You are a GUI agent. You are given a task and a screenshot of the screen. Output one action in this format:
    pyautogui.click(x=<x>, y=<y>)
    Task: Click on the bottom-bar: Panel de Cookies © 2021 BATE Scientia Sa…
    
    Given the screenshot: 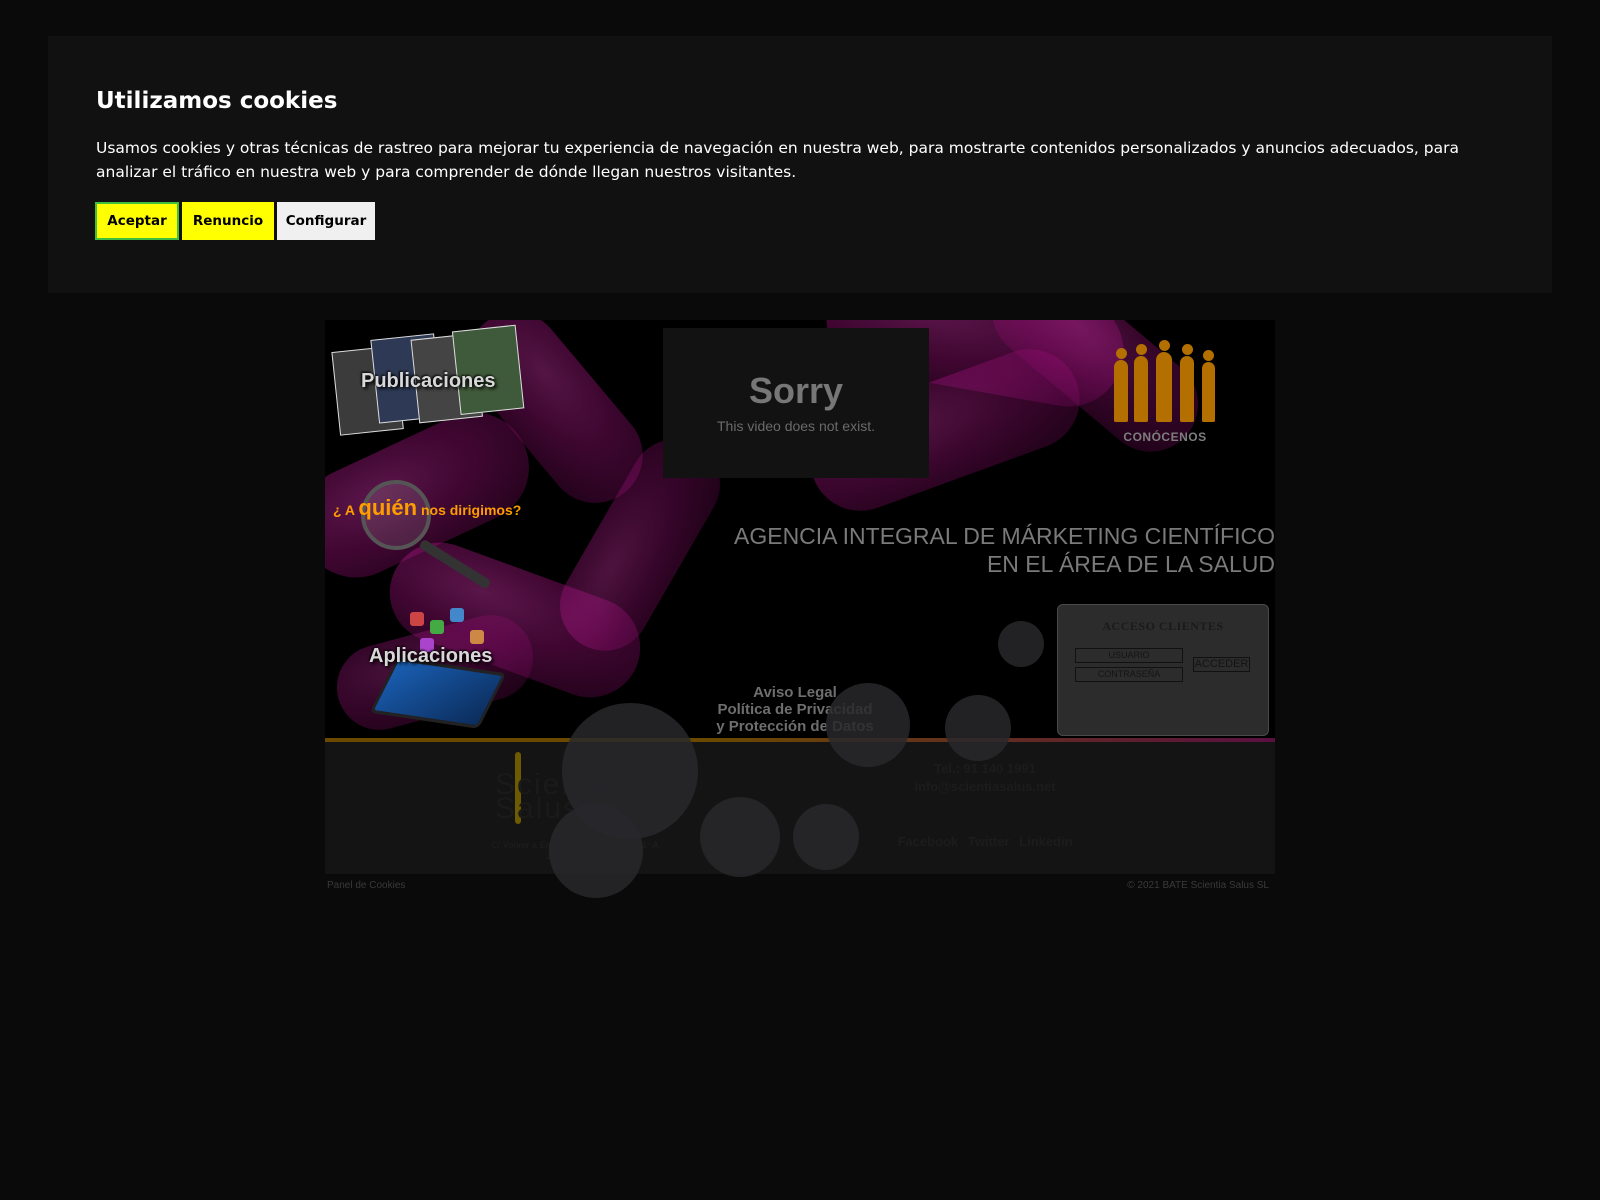 What is the action you would take?
    pyautogui.click(x=800, y=887)
    